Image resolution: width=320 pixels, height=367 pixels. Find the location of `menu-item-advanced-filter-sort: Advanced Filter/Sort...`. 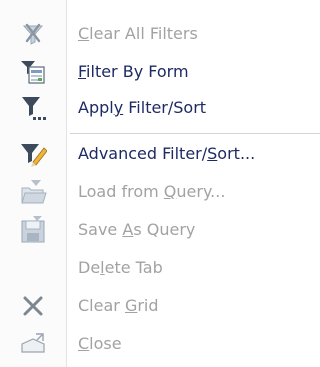

menu-item-advanced-filter-sort: Advanced Filter/Sort... is located at coordinates (160, 154).